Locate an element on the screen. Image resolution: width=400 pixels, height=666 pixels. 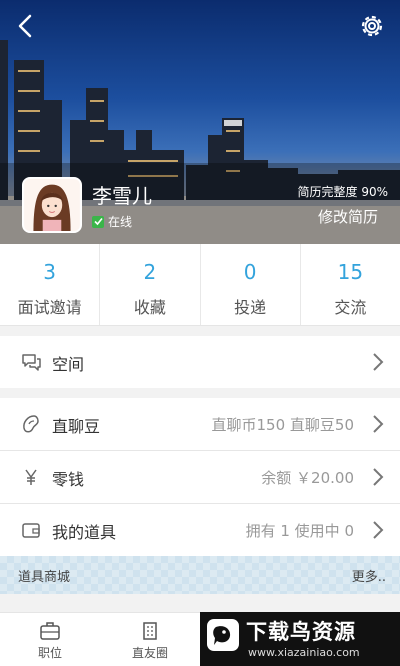
online-status: 在线 is located at coordinates (112, 221).